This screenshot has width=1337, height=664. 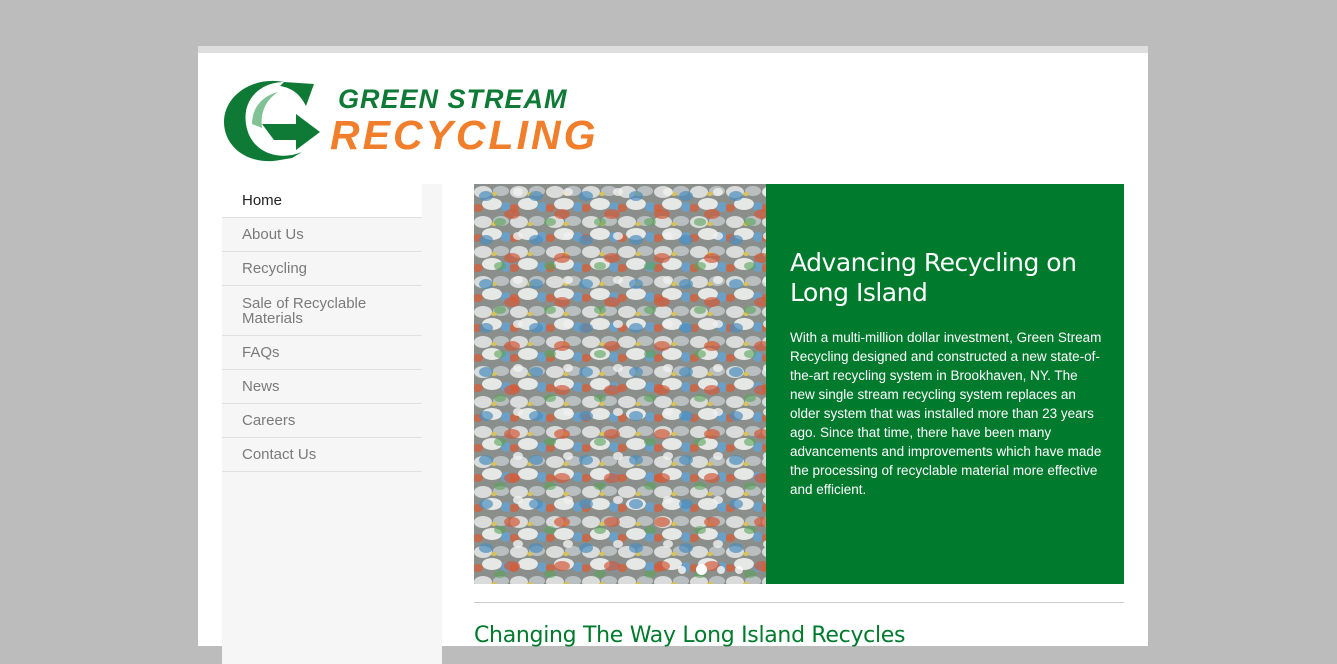 What do you see at coordinates (322, 421) in the screenshot?
I see `nav-item-careers: Careers` at bounding box center [322, 421].